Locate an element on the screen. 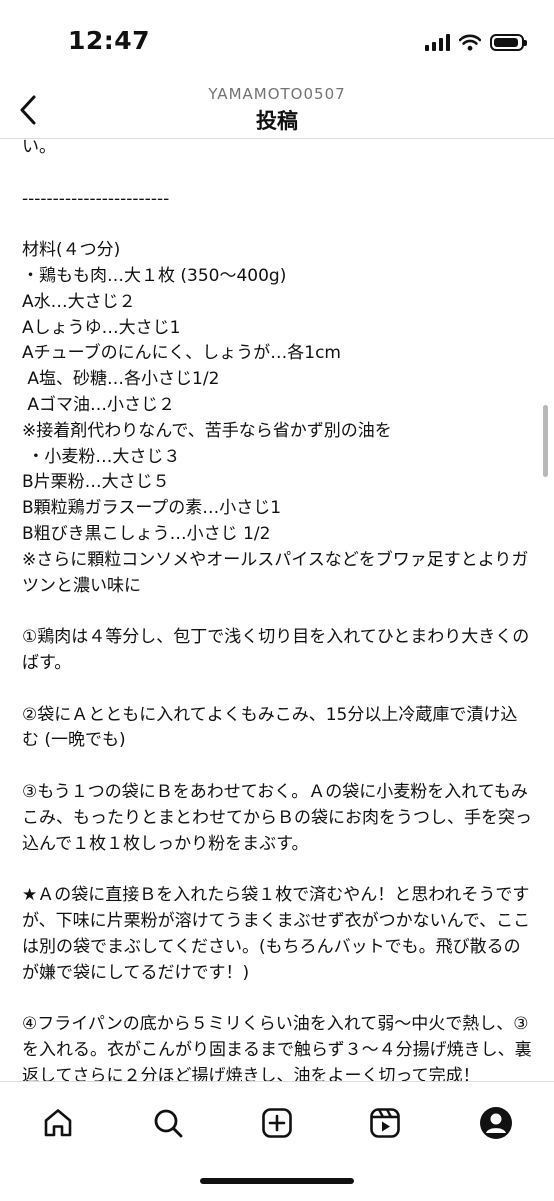  status-icons is located at coordinates (476, 42).